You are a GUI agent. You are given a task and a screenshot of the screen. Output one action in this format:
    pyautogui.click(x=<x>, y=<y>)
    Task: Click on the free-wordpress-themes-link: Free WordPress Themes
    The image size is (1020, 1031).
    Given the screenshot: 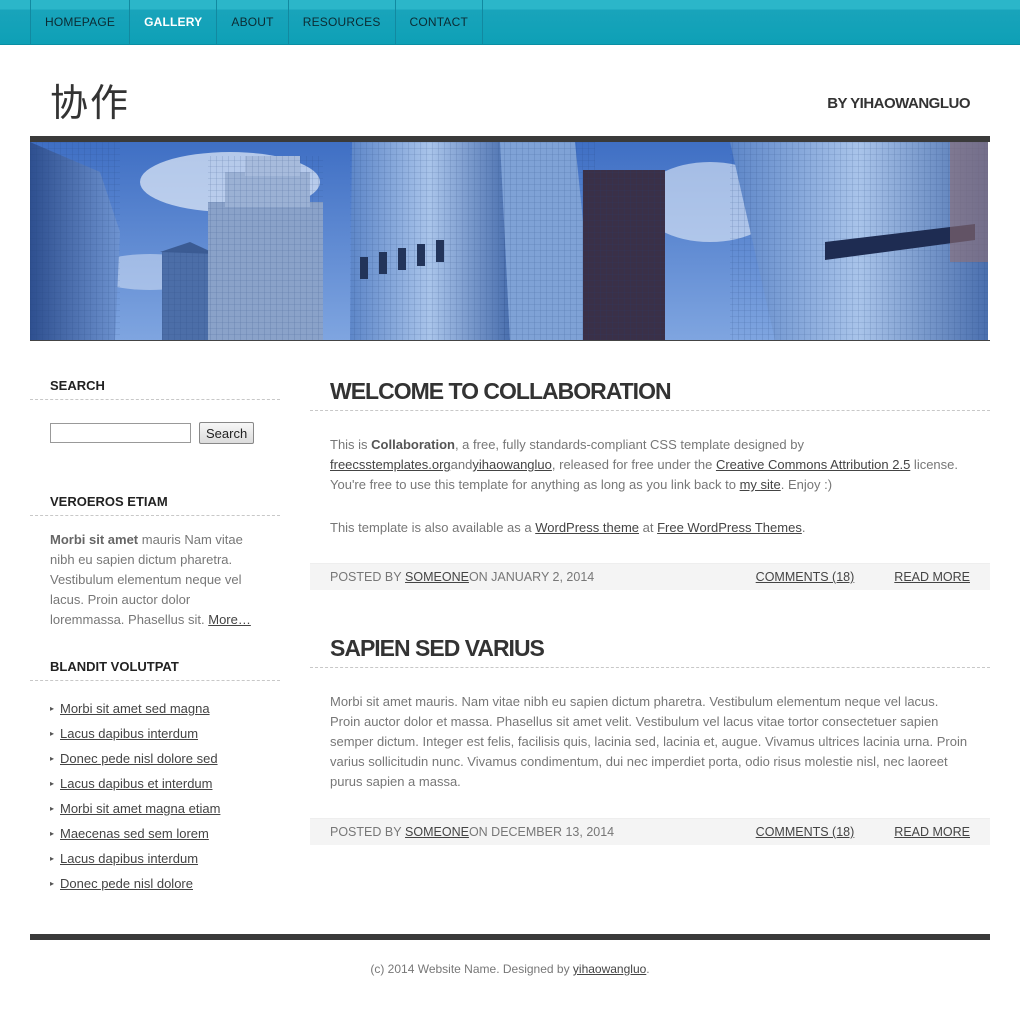 What is the action you would take?
    pyautogui.click(x=729, y=527)
    